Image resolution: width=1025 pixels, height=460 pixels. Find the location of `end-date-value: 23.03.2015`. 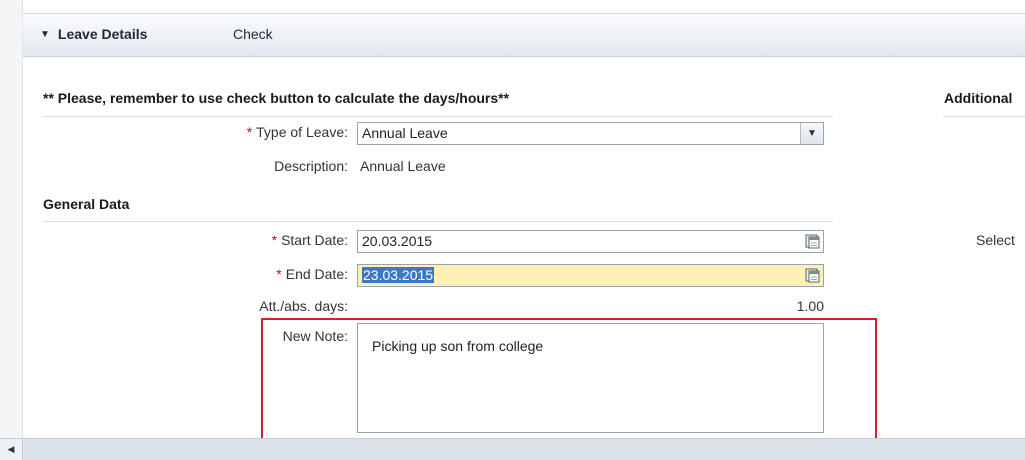

end-date-value: 23.03.2015 is located at coordinates (398, 275).